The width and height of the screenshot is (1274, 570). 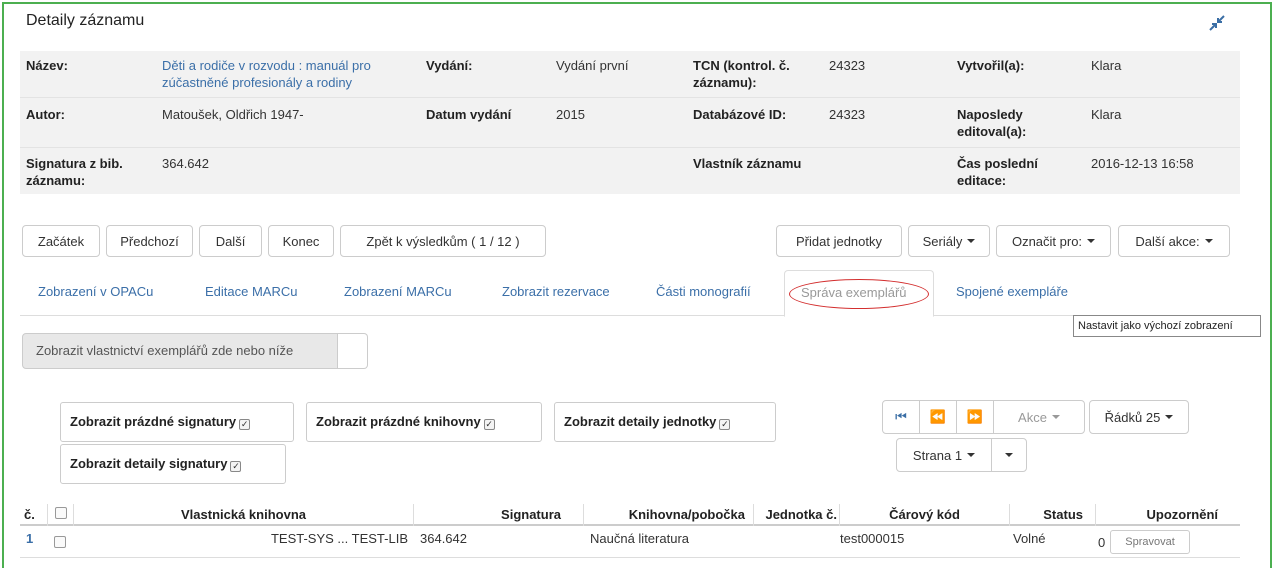 What do you see at coordinates (975, 417) in the screenshot?
I see `next-page-icon: ⏩` at bounding box center [975, 417].